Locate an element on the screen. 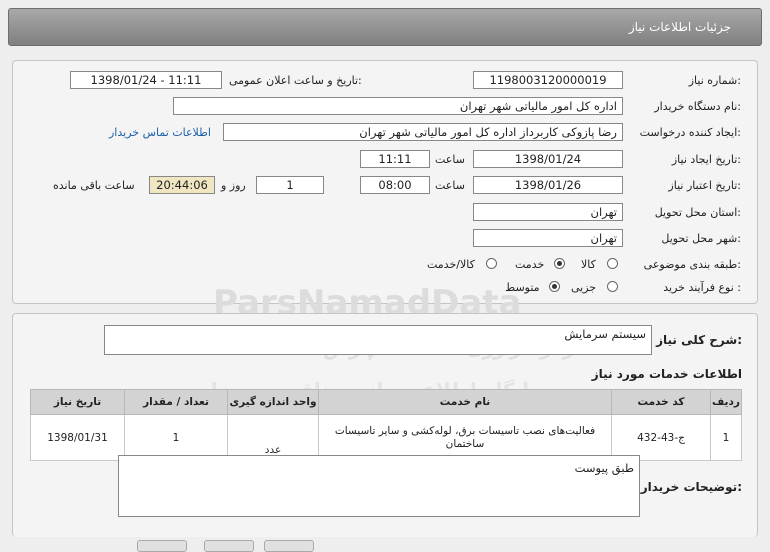 The width and height of the screenshot is (770, 552). category-radio-goods-service is located at coordinates (491, 263).